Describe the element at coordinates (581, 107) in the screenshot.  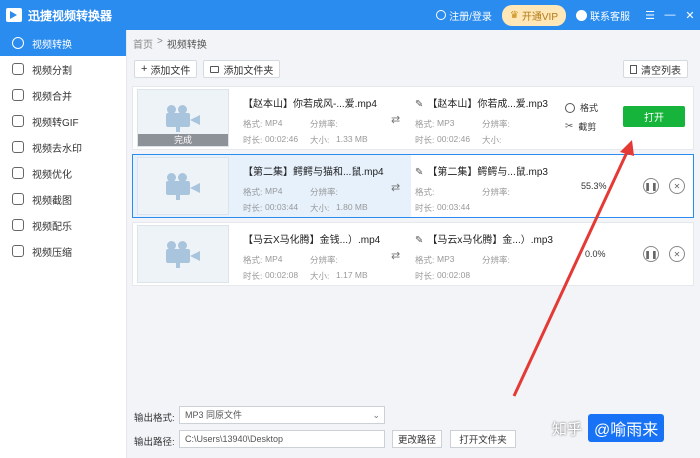
I see `format-settings-button: 格式` at that location.